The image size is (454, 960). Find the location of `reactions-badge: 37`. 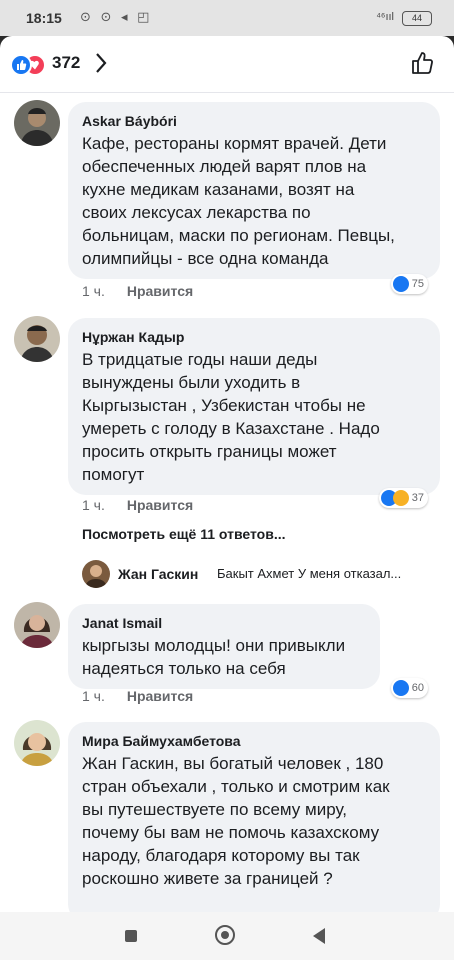

reactions-badge: 37 is located at coordinates (403, 498).